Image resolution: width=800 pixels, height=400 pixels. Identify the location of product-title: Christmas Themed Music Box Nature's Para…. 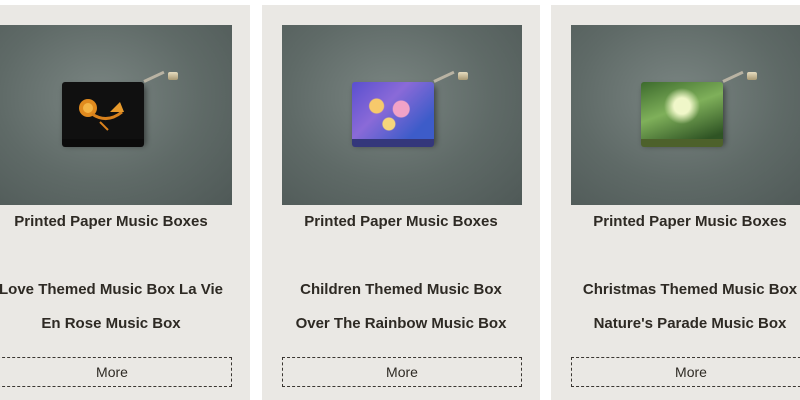
(675, 307).